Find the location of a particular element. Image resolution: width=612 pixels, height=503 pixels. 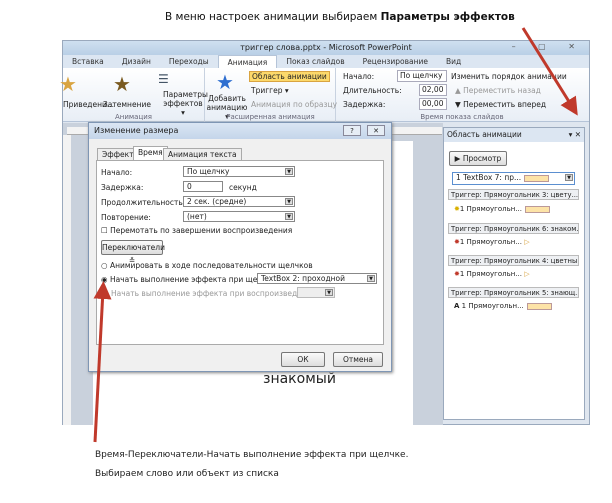

arrow-to-effect-options is located at coordinates (549, 71).